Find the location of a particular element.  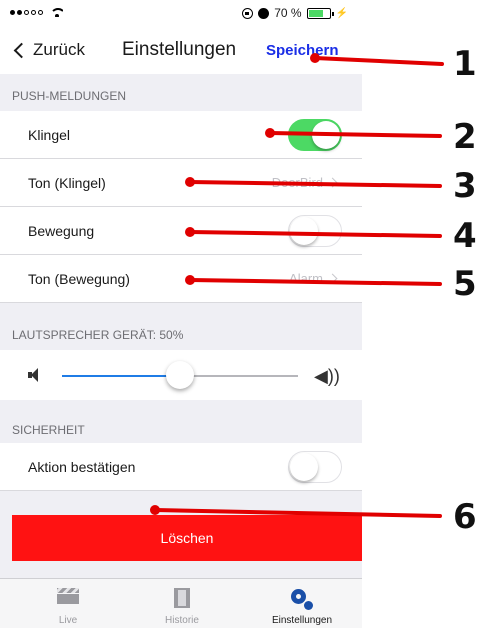

gears-icon is located at coordinates (302, 600).